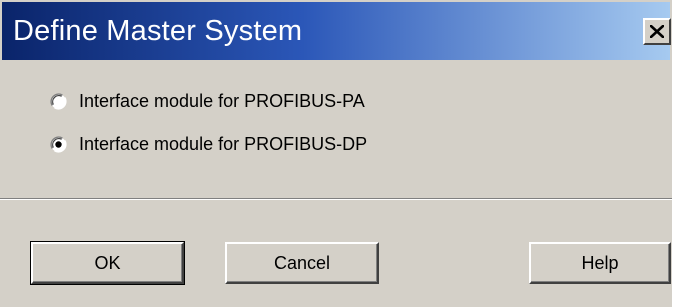 Image resolution: width=673 pixels, height=307 pixels. I want to click on option-profibus-dp: Interface module for PROFIBUS-DP, so click(208, 144).